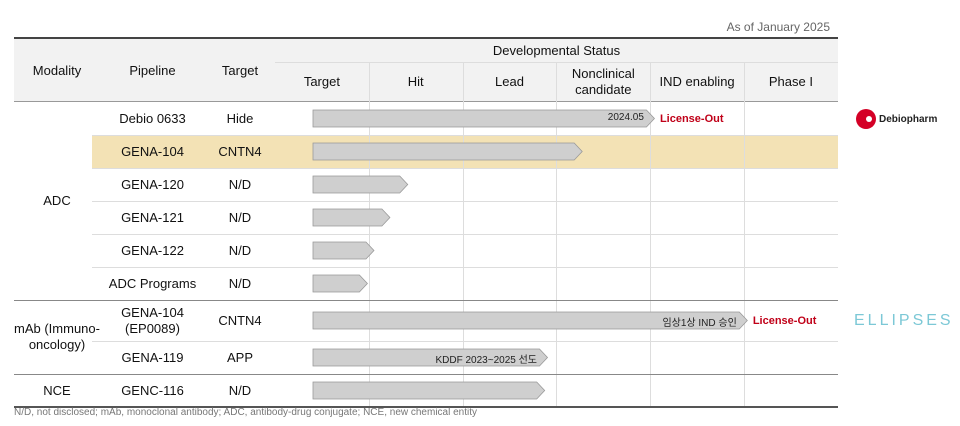  What do you see at coordinates (57, 70) in the screenshot?
I see `header-modality: Modality` at bounding box center [57, 70].